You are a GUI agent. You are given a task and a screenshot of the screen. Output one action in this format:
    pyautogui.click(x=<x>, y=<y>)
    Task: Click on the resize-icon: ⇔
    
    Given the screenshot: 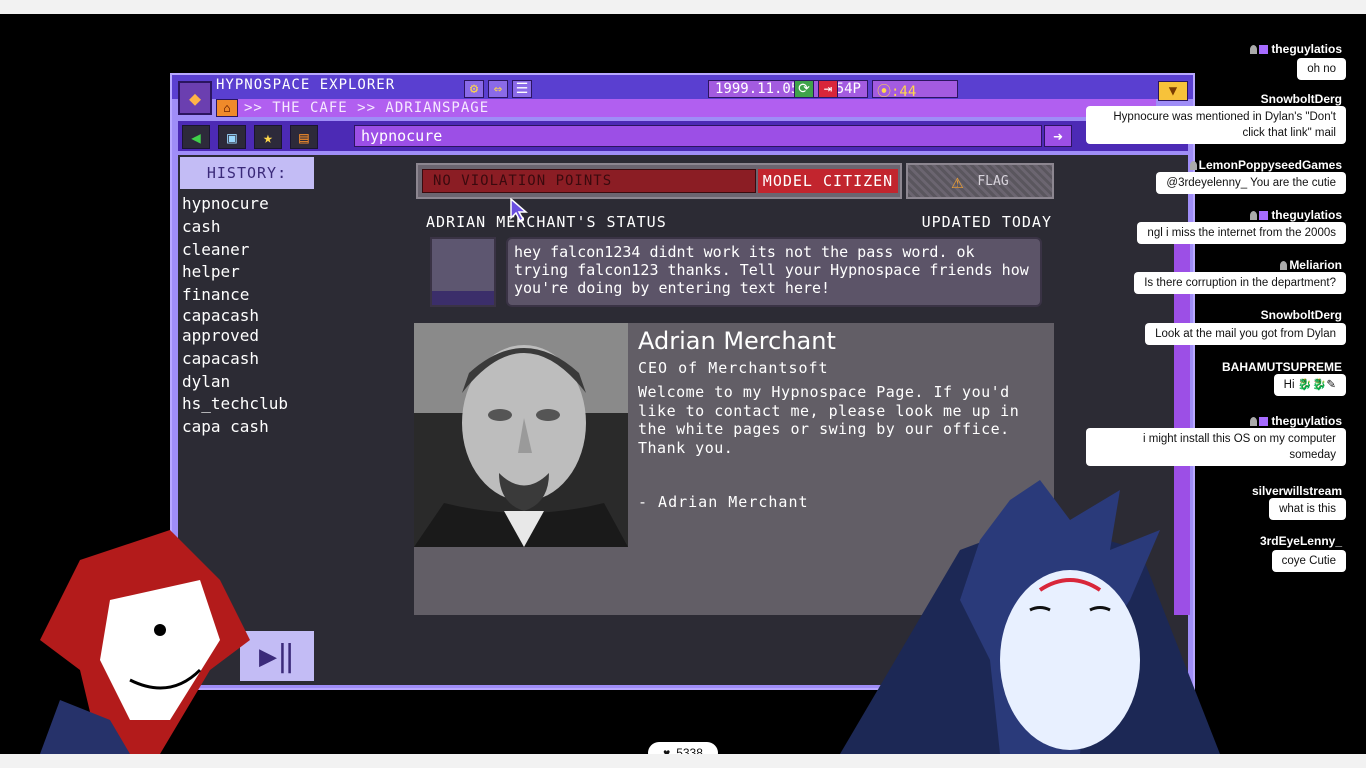 What is the action you would take?
    pyautogui.click(x=498, y=89)
    